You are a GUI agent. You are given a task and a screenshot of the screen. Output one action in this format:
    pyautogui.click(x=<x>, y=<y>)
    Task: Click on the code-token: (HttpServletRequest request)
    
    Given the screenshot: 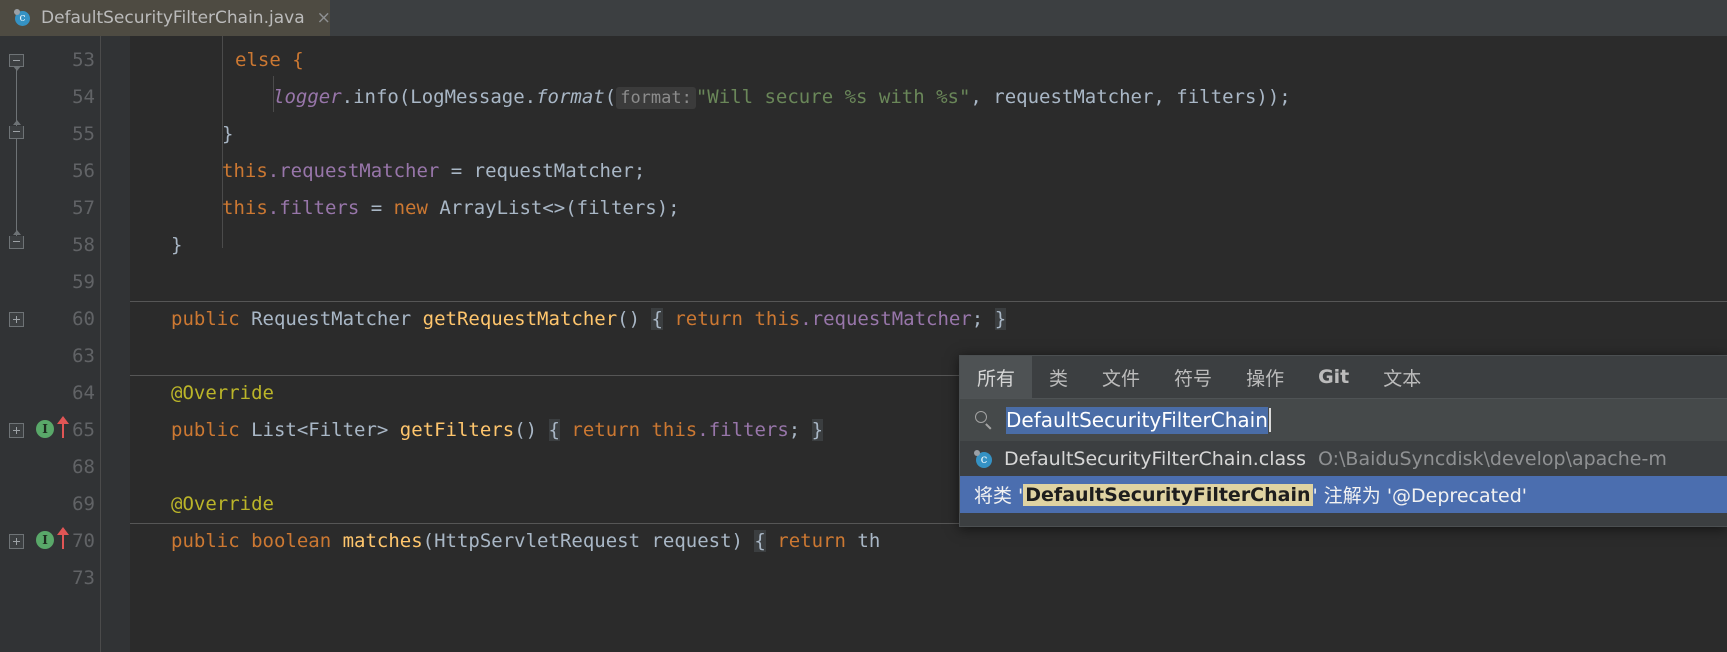 What is the action you would take?
    pyautogui.click(x=588, y=541)
    